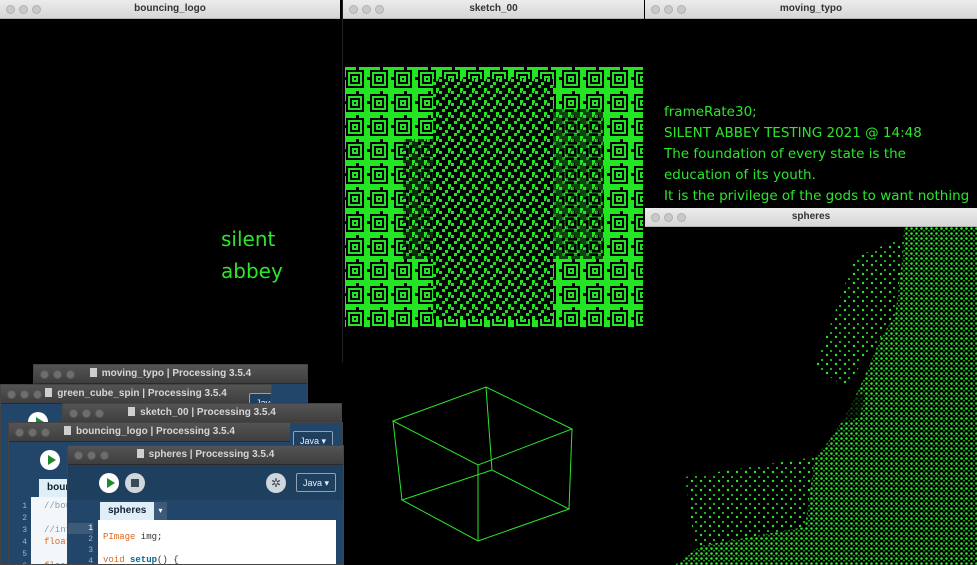 Image resolution: width=977 pixels, height=565 pixels. I want to click on window-title: spheres, so click(811, 216).